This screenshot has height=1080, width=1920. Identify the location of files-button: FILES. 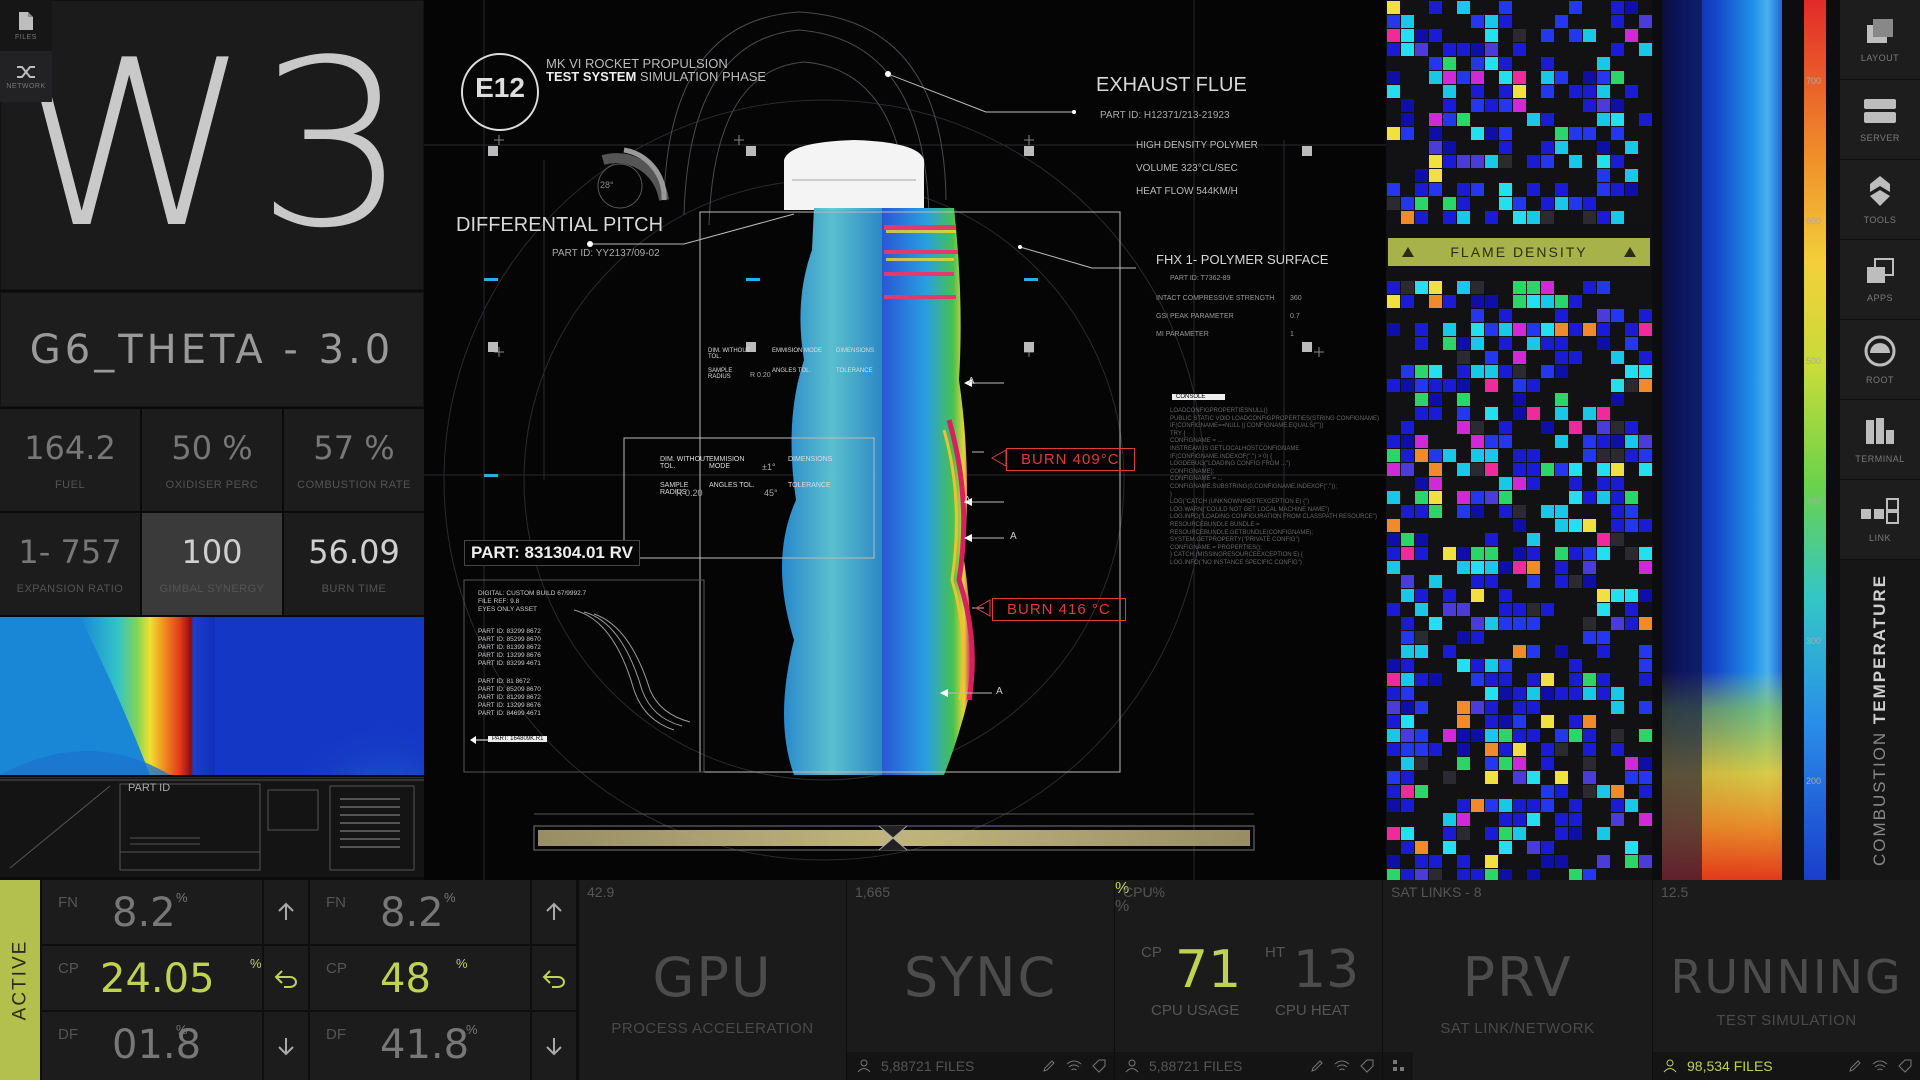
(26, 25).